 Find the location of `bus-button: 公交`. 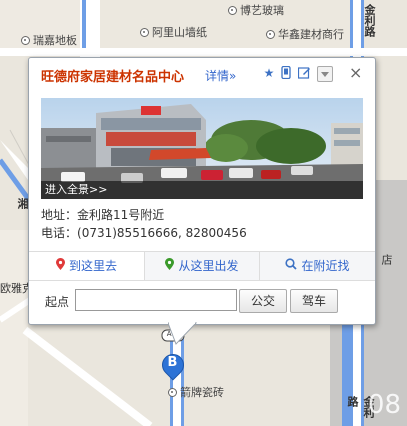

bus-button: 公交 is located at coordinates (263, 301).